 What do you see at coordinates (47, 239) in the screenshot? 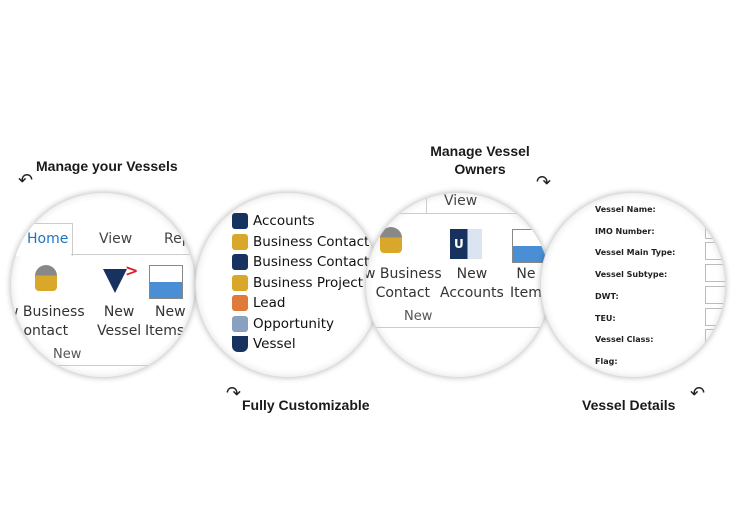
I see `tab-home-label: Home` at bounding box center [47, 239].